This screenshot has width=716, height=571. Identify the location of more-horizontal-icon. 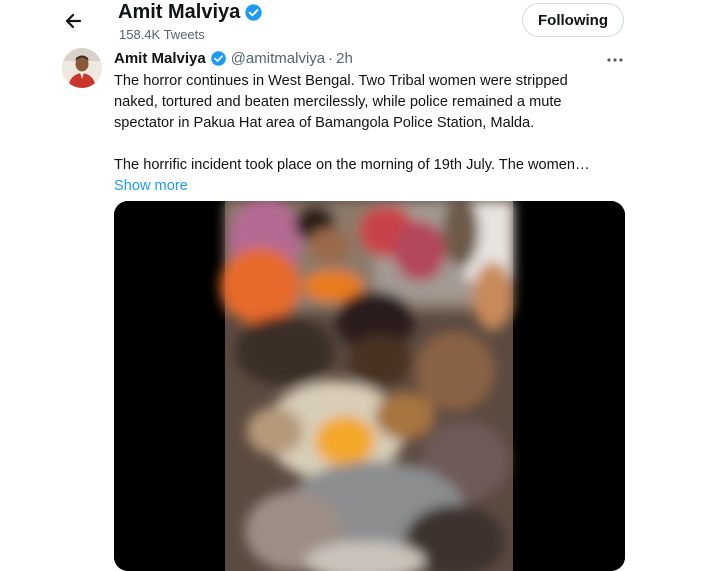
(615, 60).